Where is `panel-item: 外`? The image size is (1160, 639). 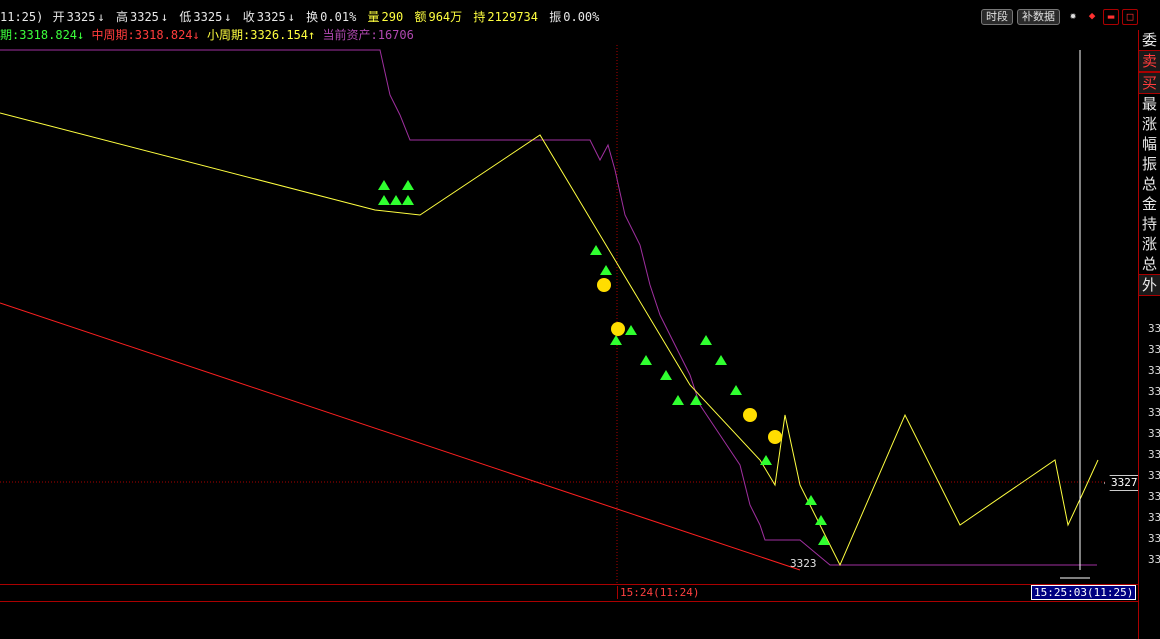
panel-item: 外 is located at coordinates (1149, 285).